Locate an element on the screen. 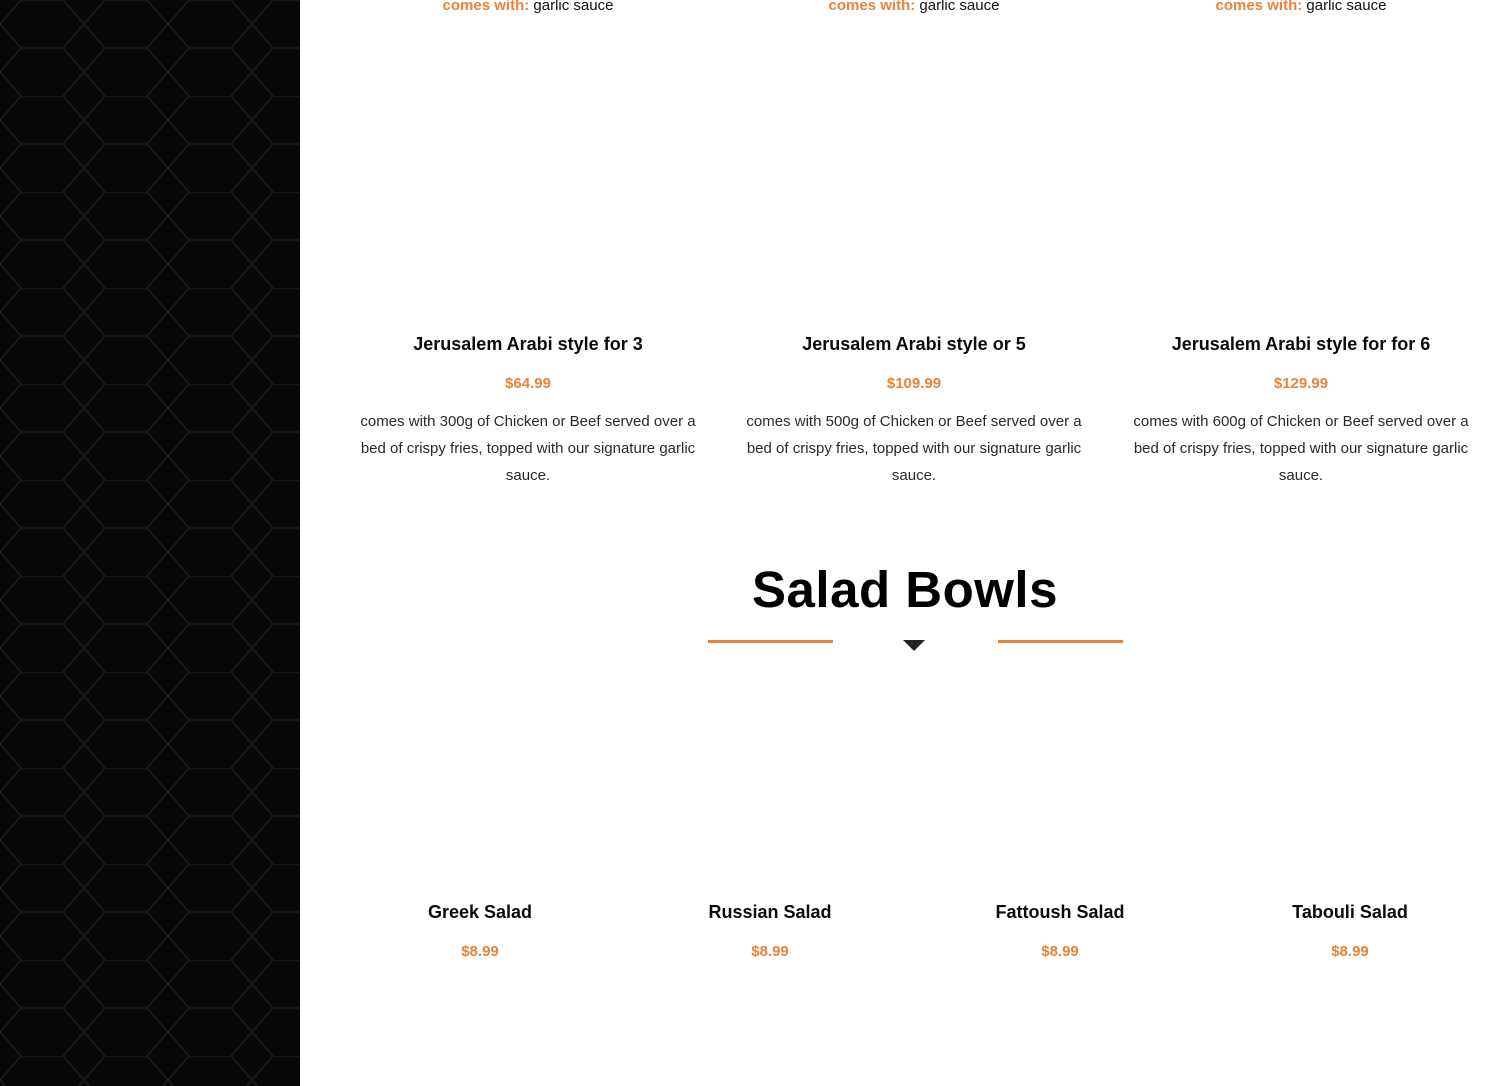  title-divider-right is located at coordinates (1060, 641).